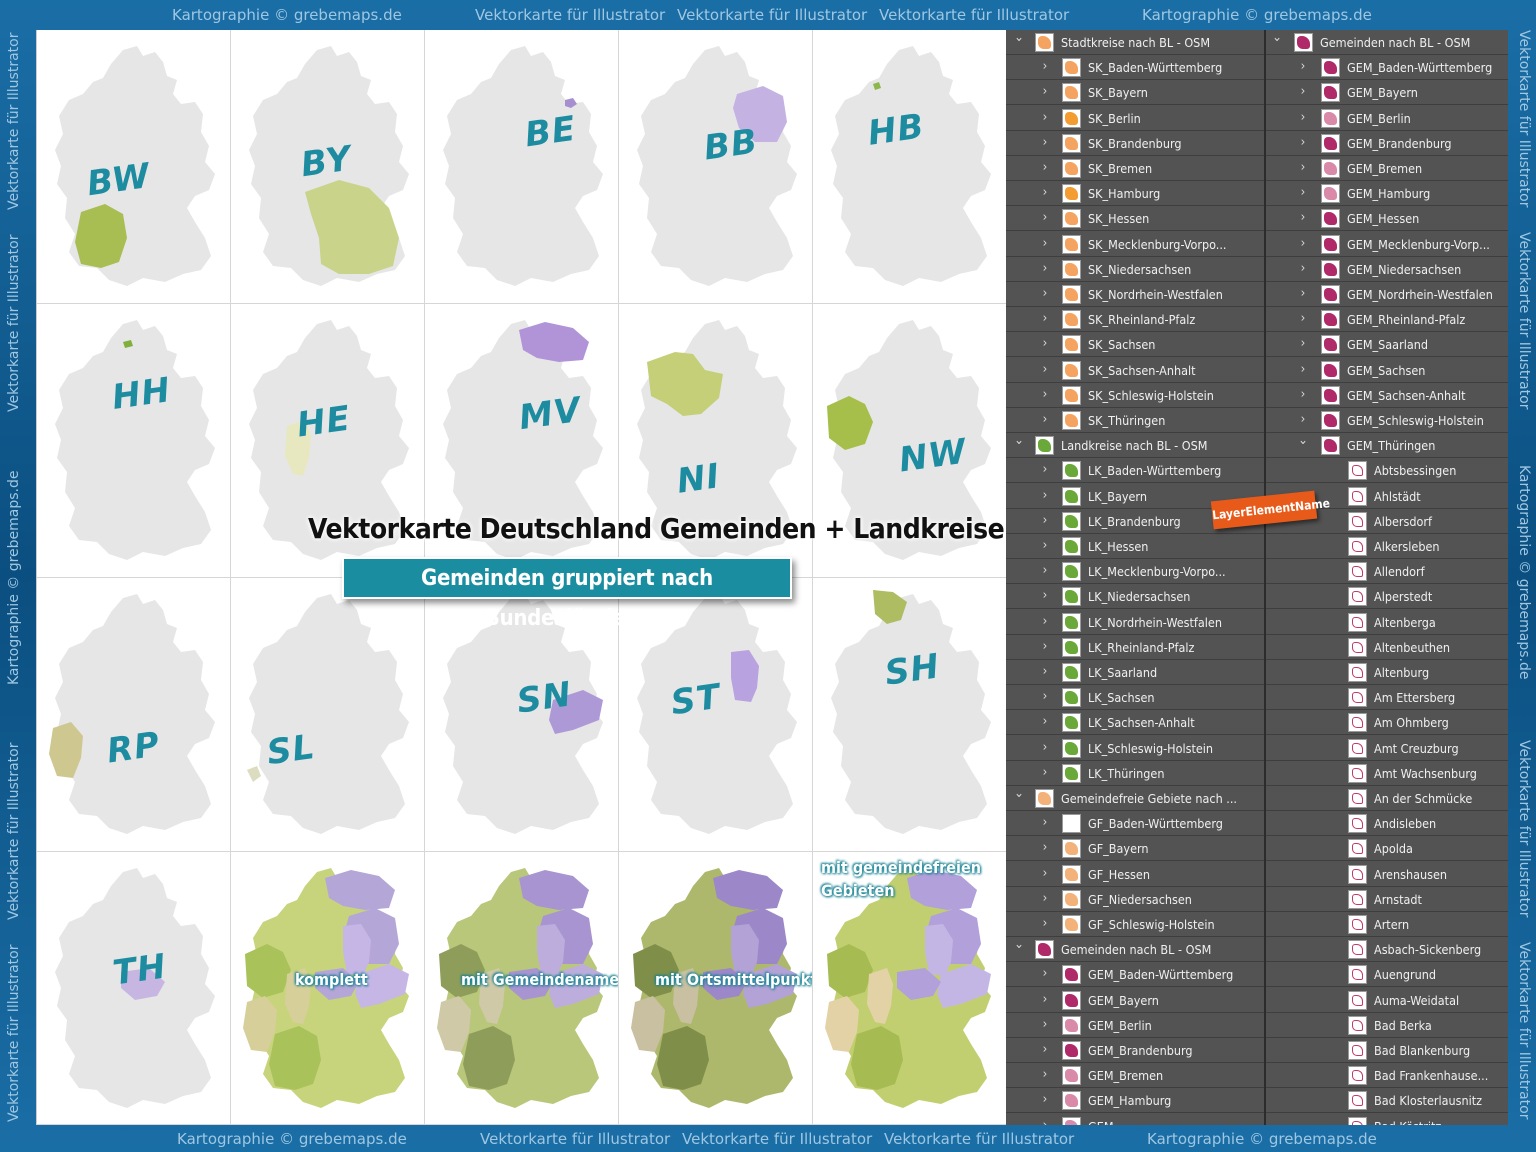 The width and height of the screenshot is (1536, 1152). Describe the element at coordinates (1135, 1025) in the screenshot. I see `sublayer-row: › GEM_Berlin` at that location.